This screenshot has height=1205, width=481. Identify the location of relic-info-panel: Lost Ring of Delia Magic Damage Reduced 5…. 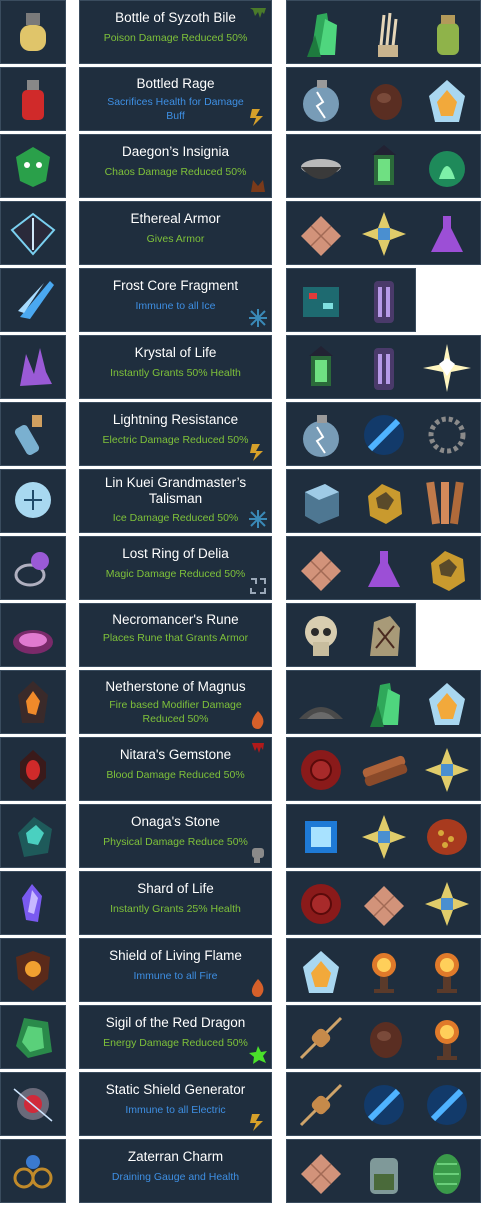
(175, 568).